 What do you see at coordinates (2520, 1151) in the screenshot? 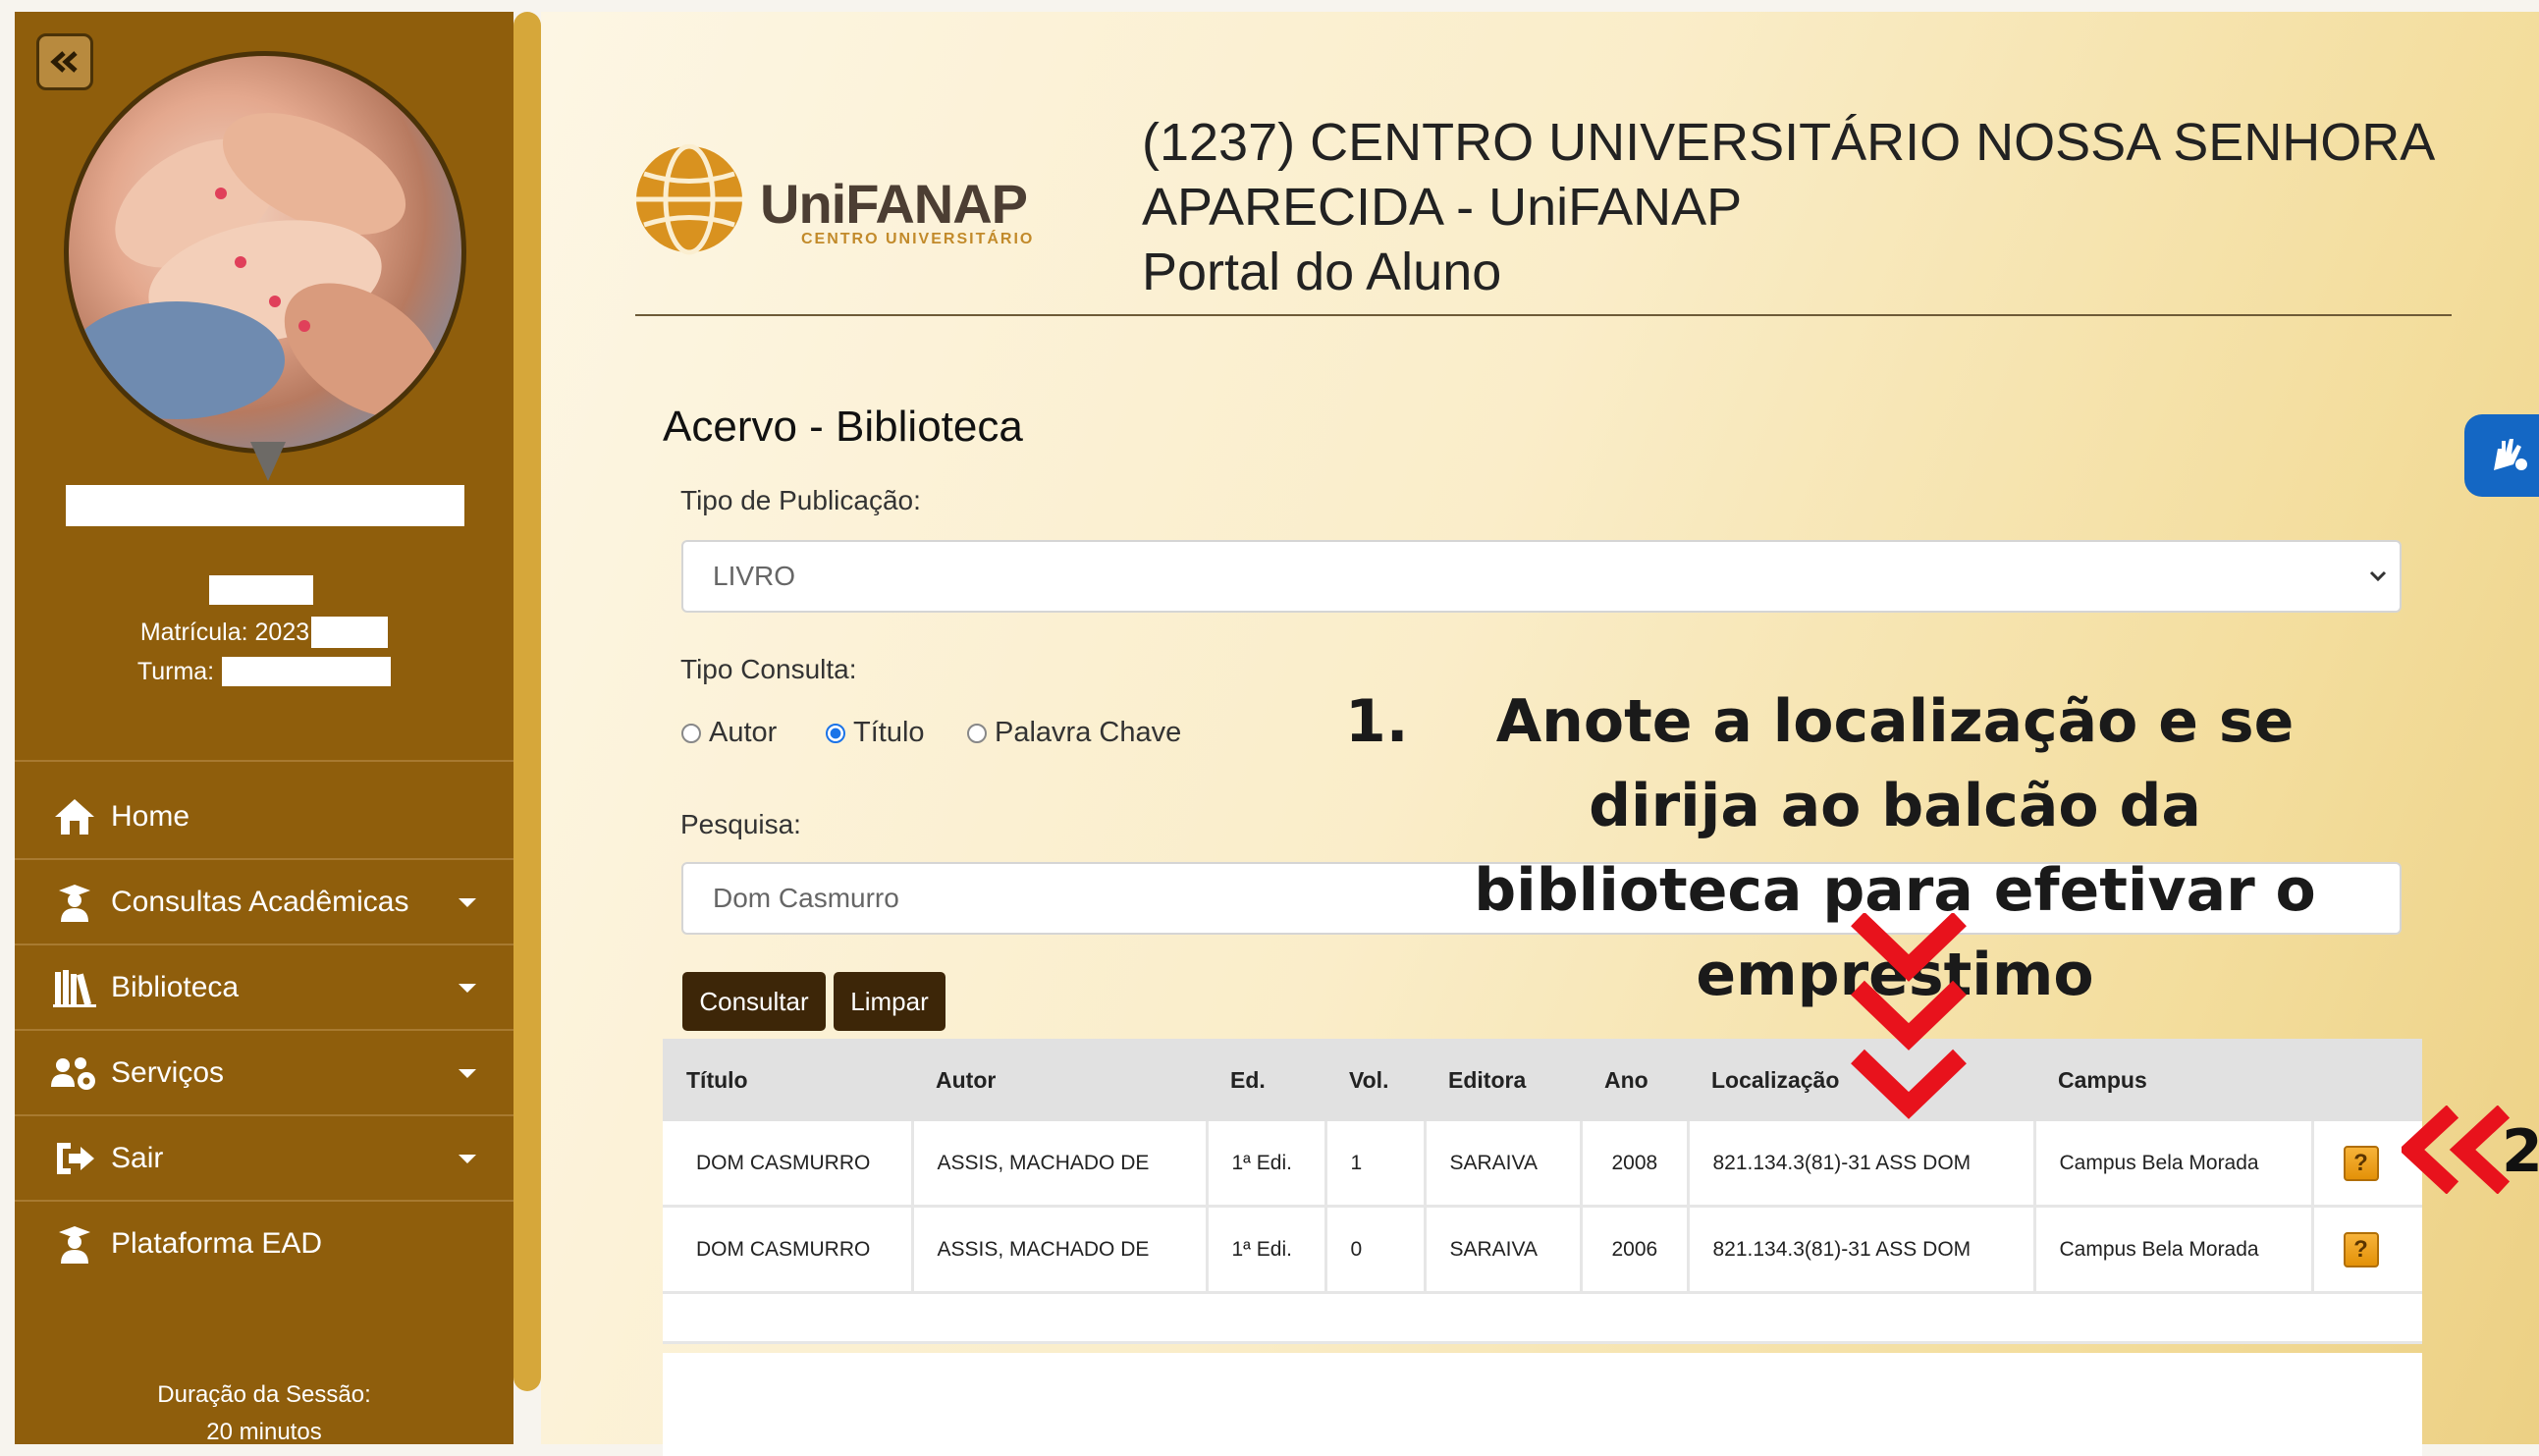
I see `step2-number: 2` at bounding box center [2520, 1151].